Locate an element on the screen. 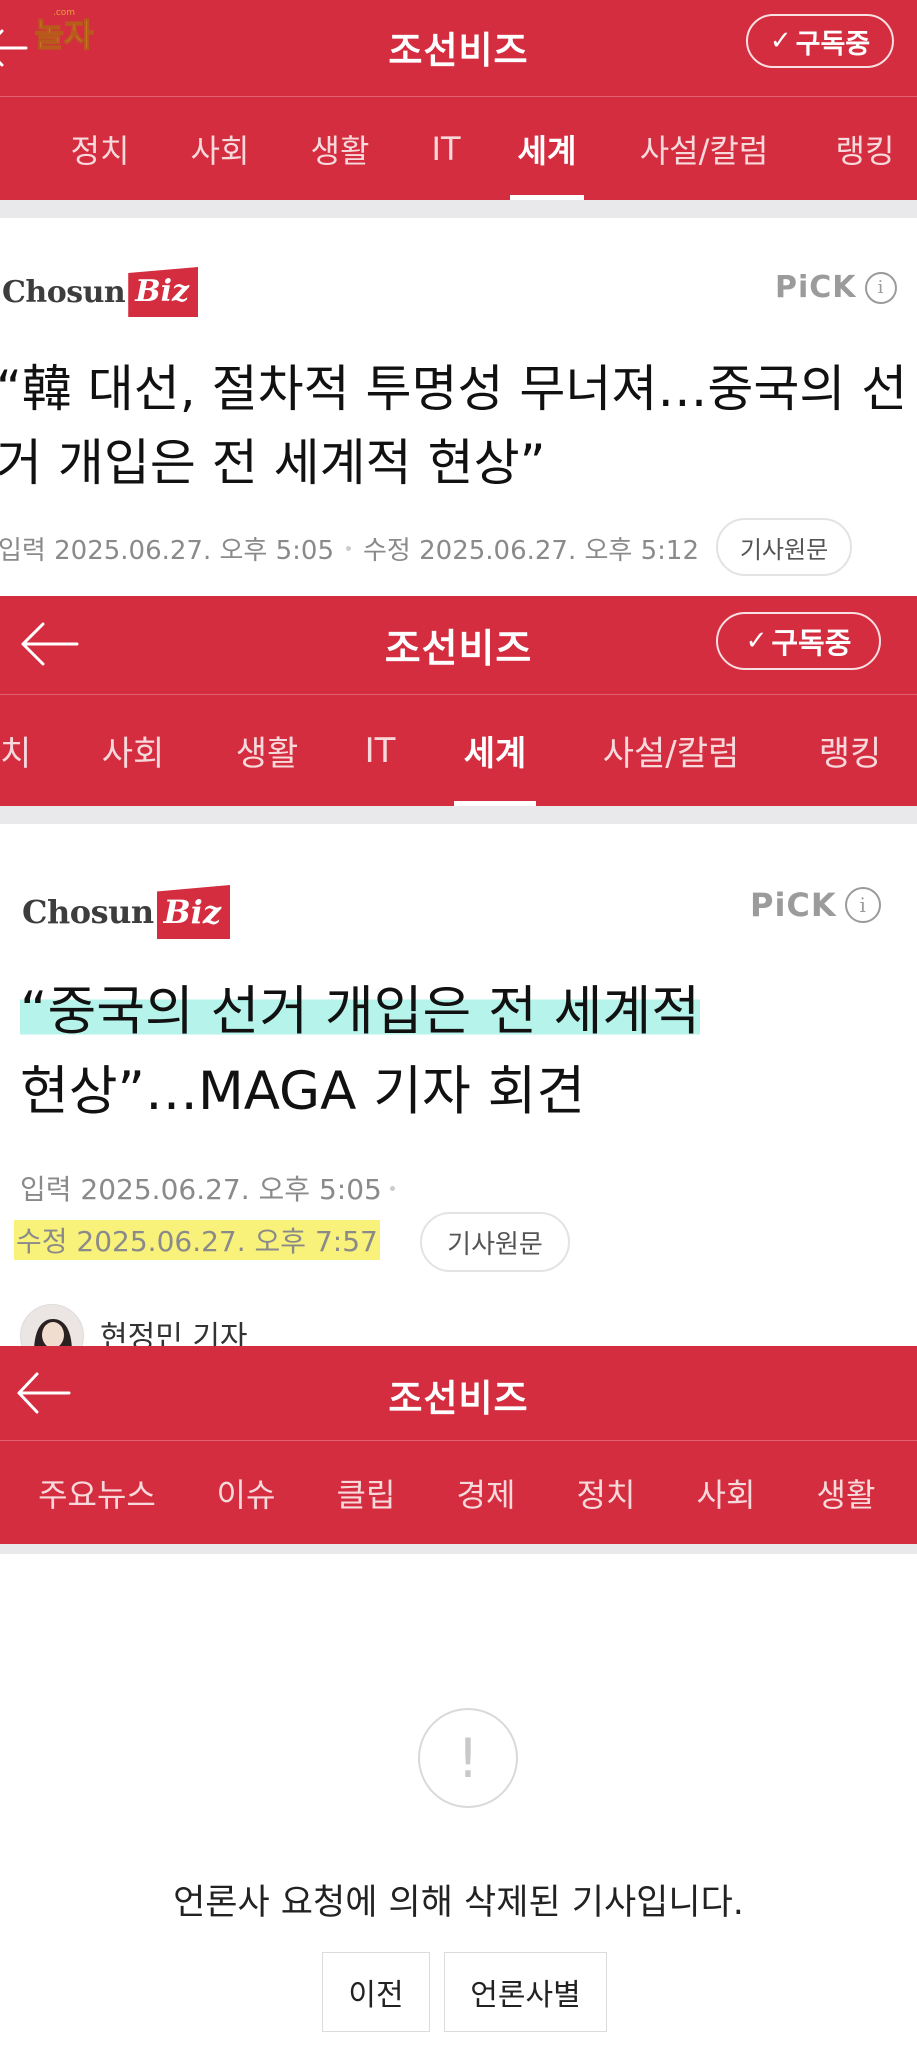 The image size is (917, 2048). nav-item-politics-partial: 정치 is located at coordinates (20, 750).